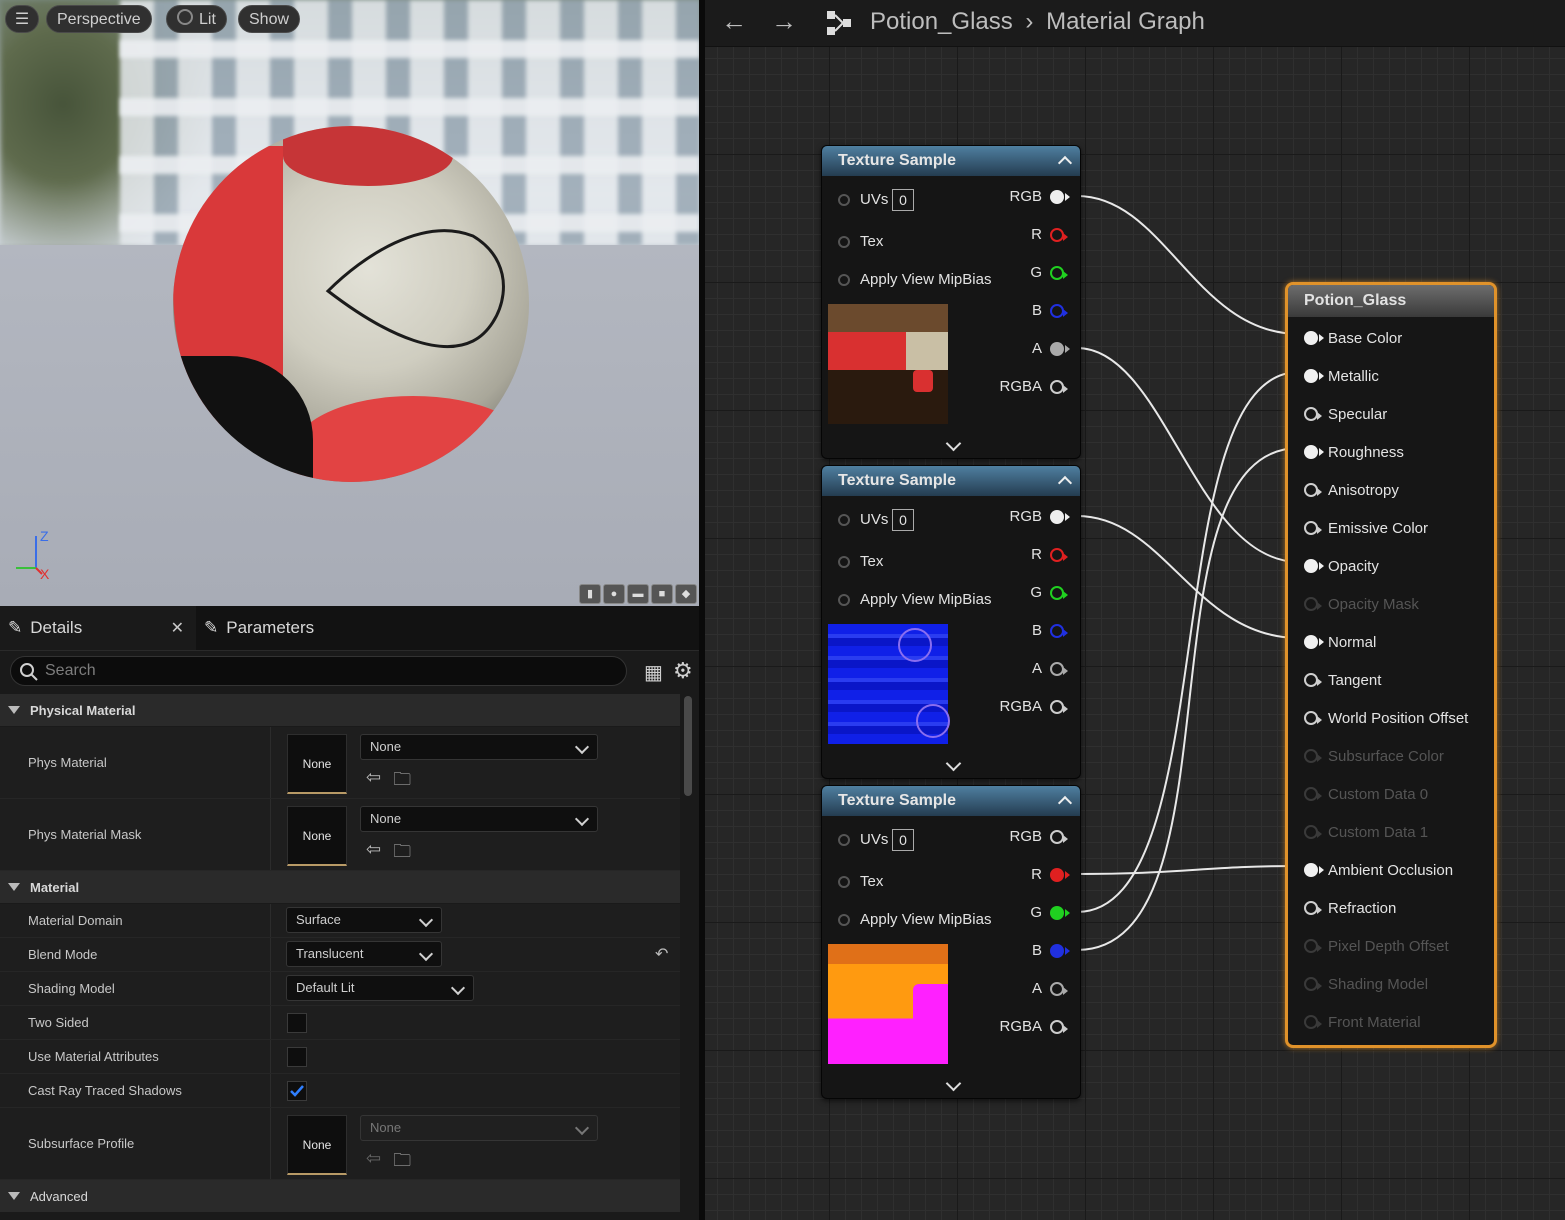  I want to click on table-view-icon: ▦, so click(653, 672).